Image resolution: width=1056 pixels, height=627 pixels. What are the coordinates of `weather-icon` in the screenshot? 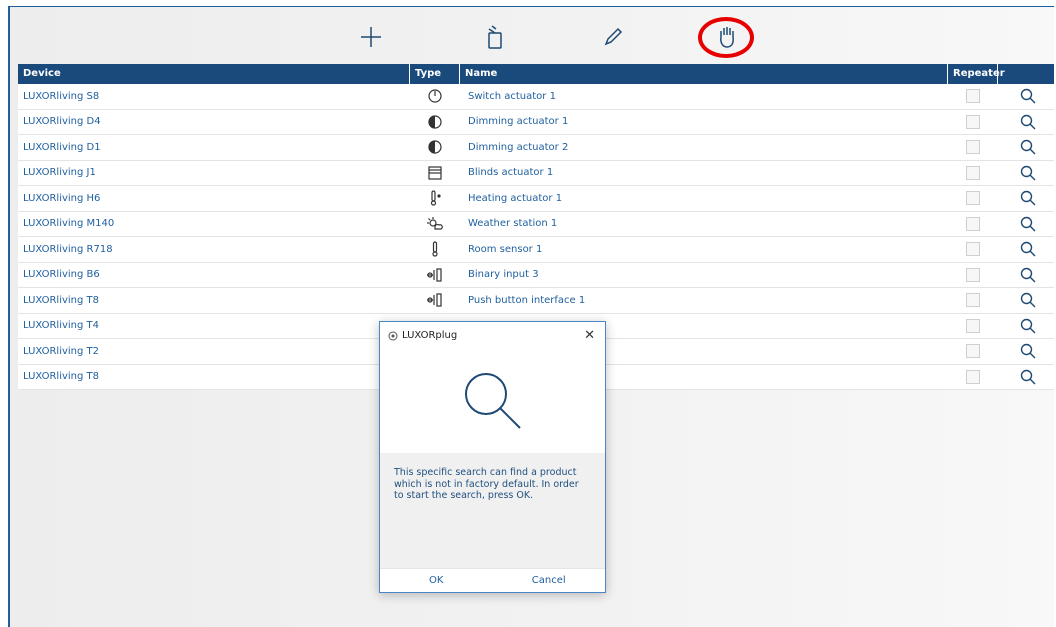 It's located at (435, 224).